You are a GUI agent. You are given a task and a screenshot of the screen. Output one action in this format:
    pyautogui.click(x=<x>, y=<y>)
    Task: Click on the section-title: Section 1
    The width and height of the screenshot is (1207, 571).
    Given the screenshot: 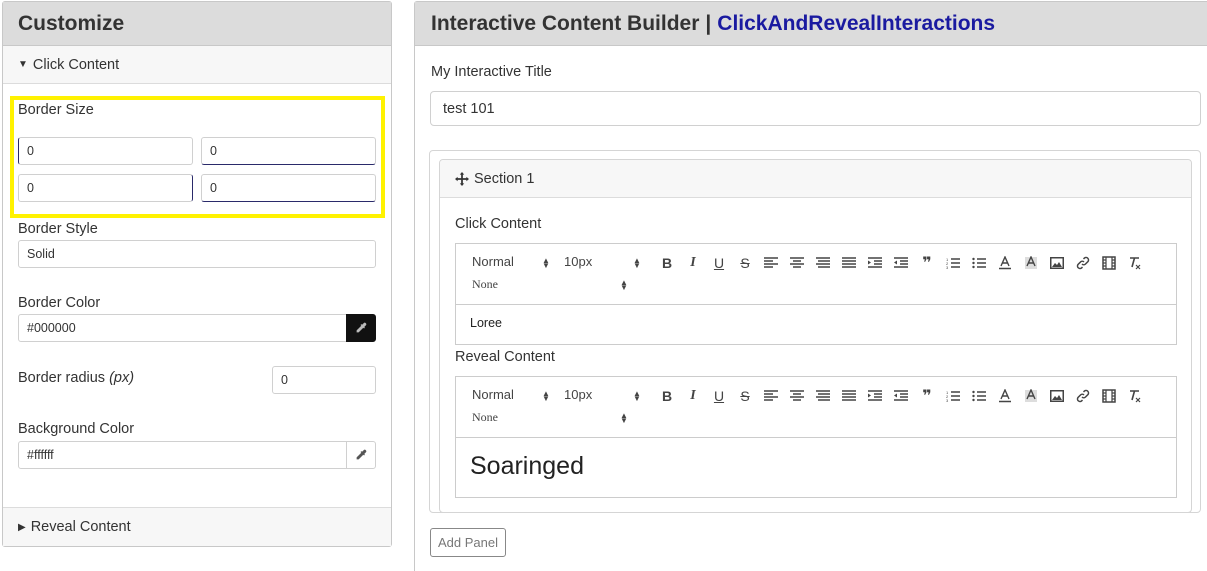 What is the action you would take?
    pyautogui.click(x=504, y=178)
    